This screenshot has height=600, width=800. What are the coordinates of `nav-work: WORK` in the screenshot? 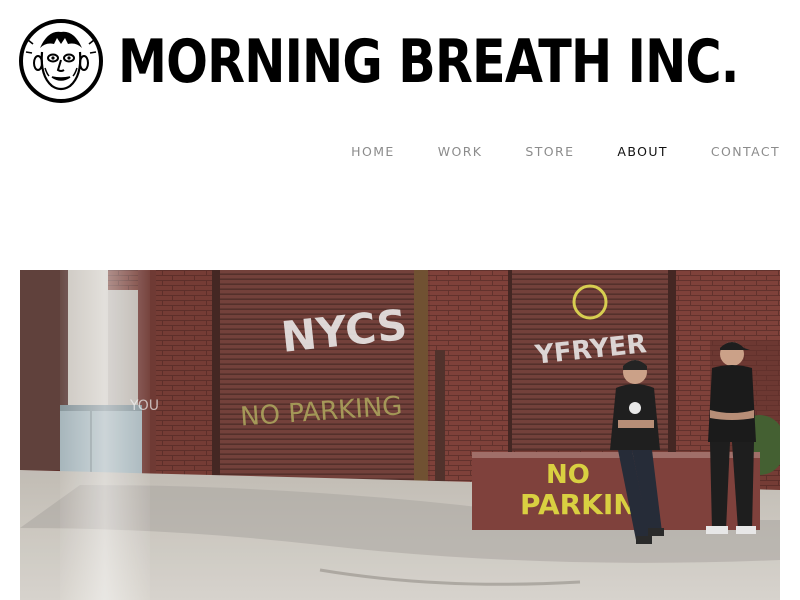 It's located at (460, 152).